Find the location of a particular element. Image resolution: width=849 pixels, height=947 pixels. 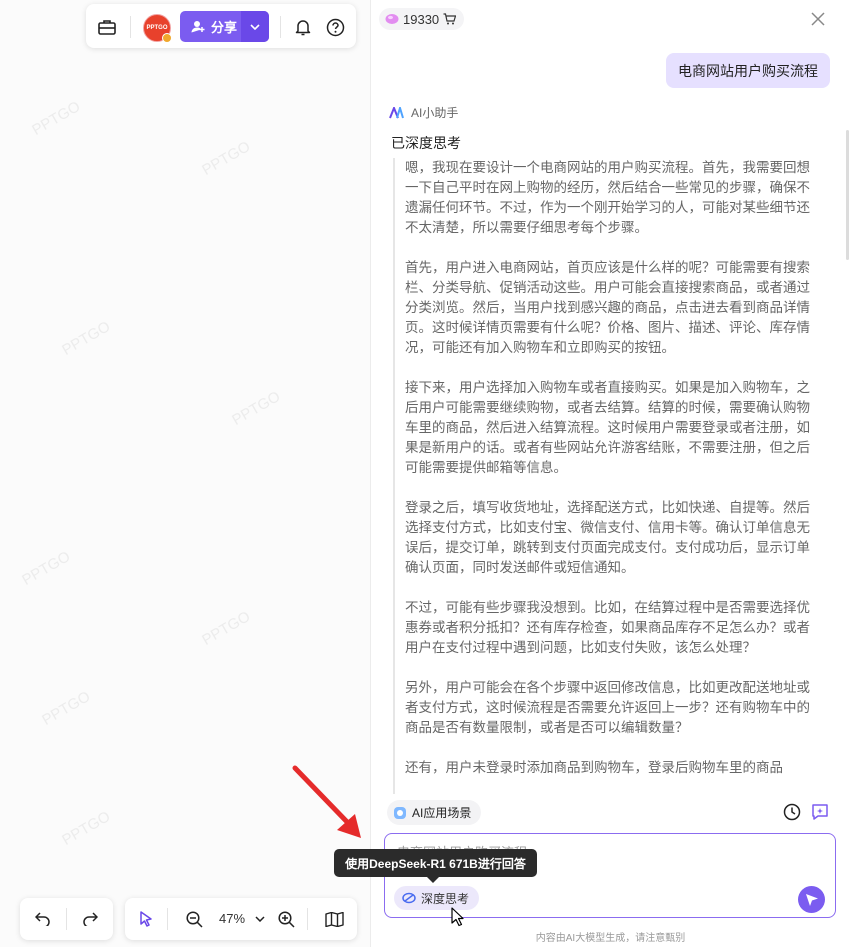

history-icon is located at coordinates (792, 812).